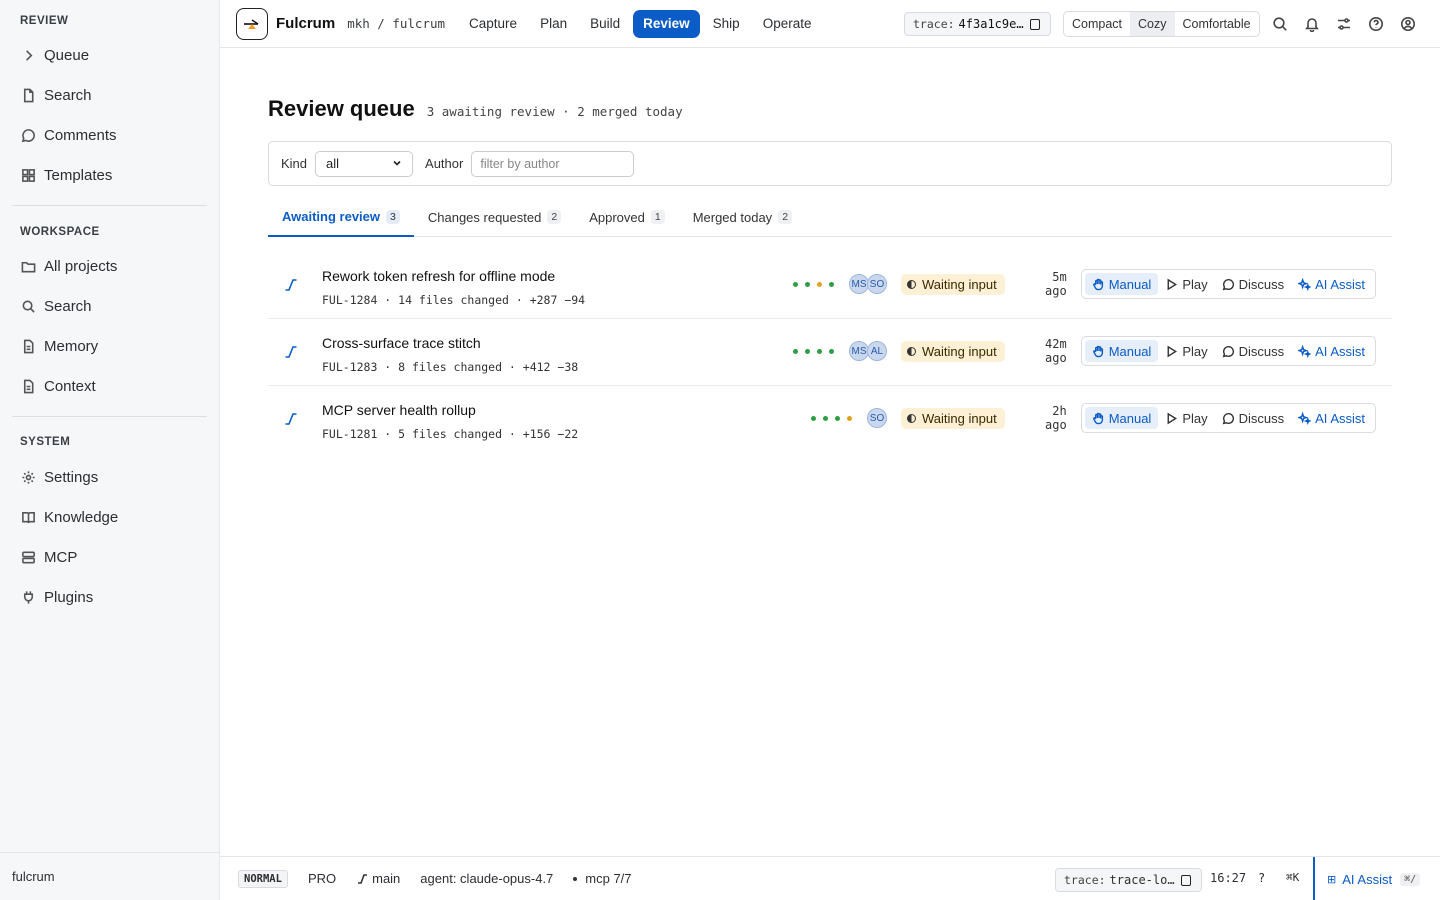 This screenshot has width=1440, height=900. Describe the element at coordinates (1344, 24) in the screenshot. I see `sliders-icon` at that location.